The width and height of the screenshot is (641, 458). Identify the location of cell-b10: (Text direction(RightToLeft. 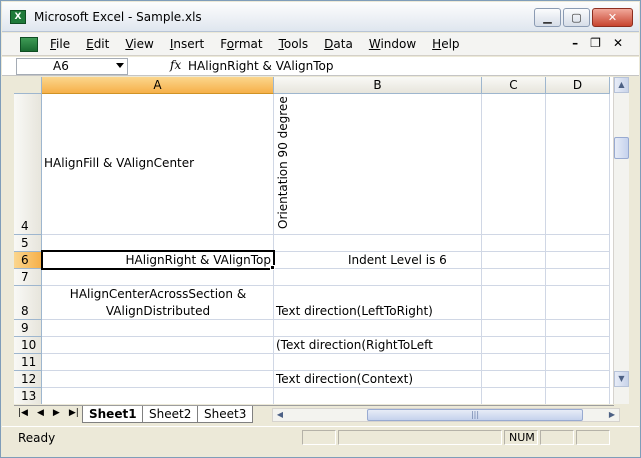
(354, 345).